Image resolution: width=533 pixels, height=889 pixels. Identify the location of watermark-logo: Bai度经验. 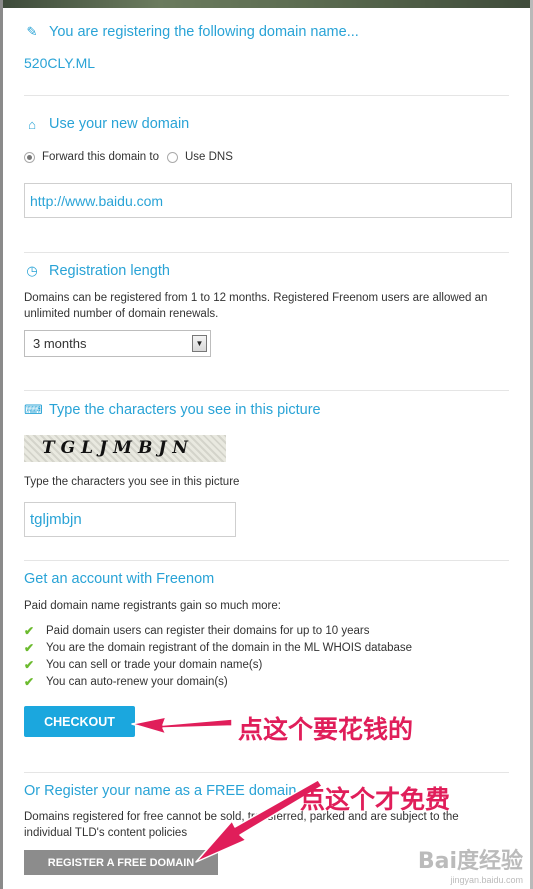
(470, 861).